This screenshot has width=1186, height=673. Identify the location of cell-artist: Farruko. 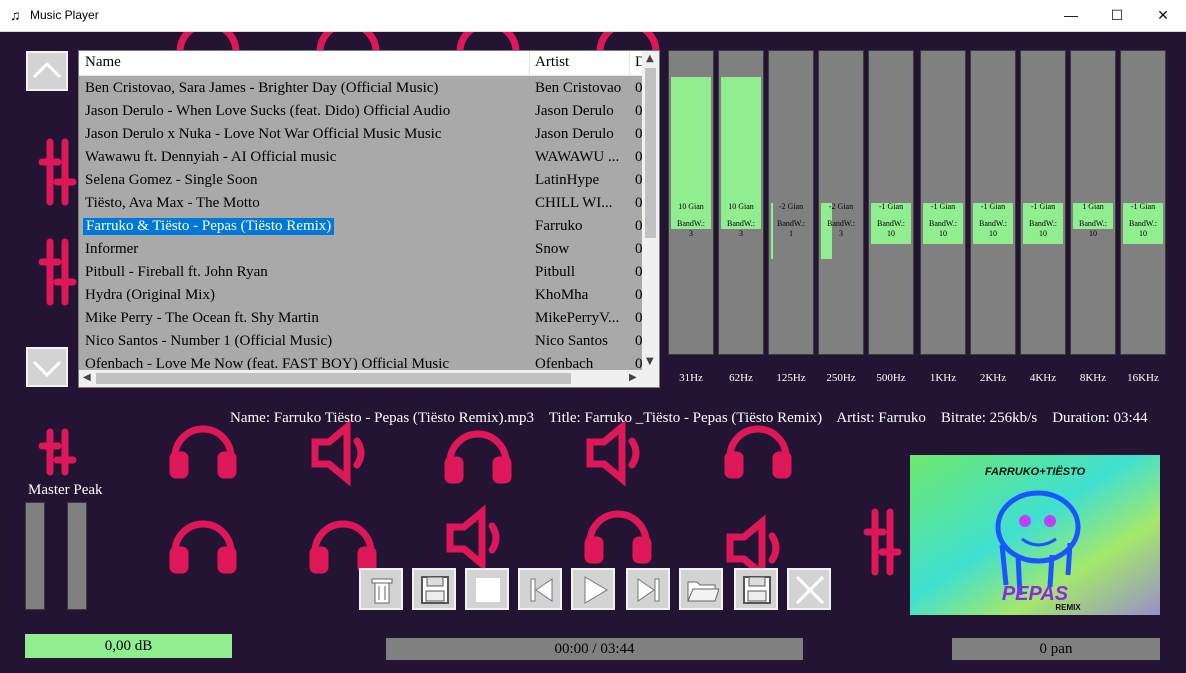
(559, 226).